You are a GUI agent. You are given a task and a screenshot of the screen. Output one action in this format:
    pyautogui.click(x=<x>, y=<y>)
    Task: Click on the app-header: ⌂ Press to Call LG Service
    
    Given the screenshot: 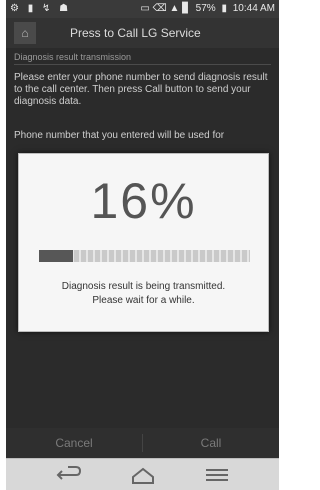 What is the action you would take?
    pyautogui.click(x=142, y=33)
    